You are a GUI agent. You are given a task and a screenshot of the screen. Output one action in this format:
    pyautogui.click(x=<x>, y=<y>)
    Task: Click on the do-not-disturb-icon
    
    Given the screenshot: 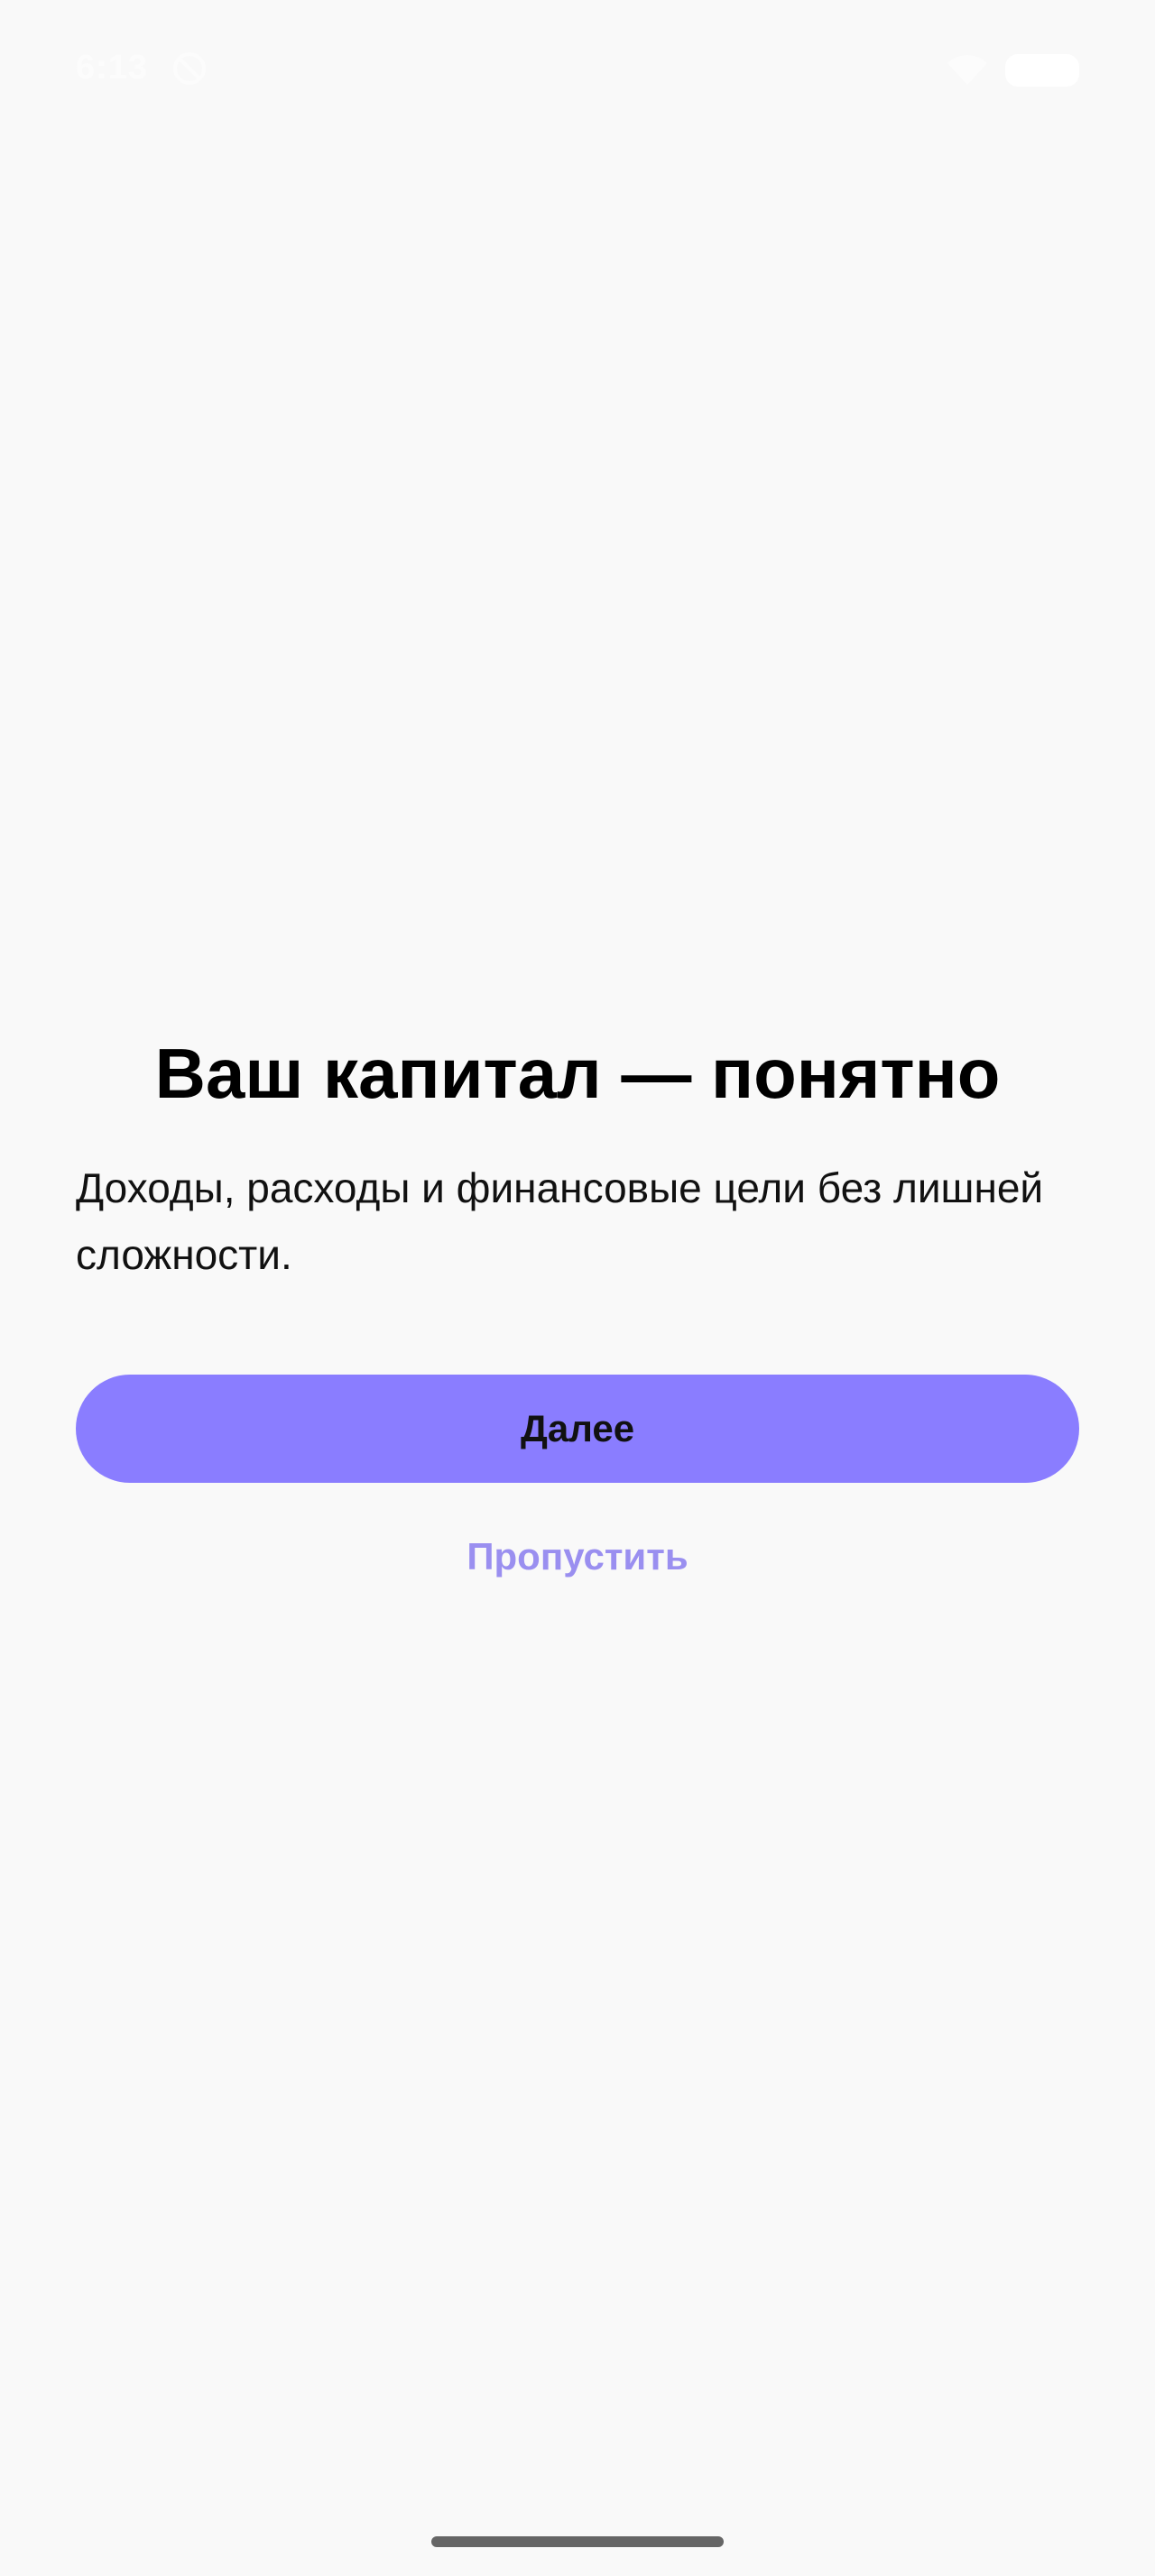 What is the action you would take?
    pyautogui.click(x=189, y=68)
    